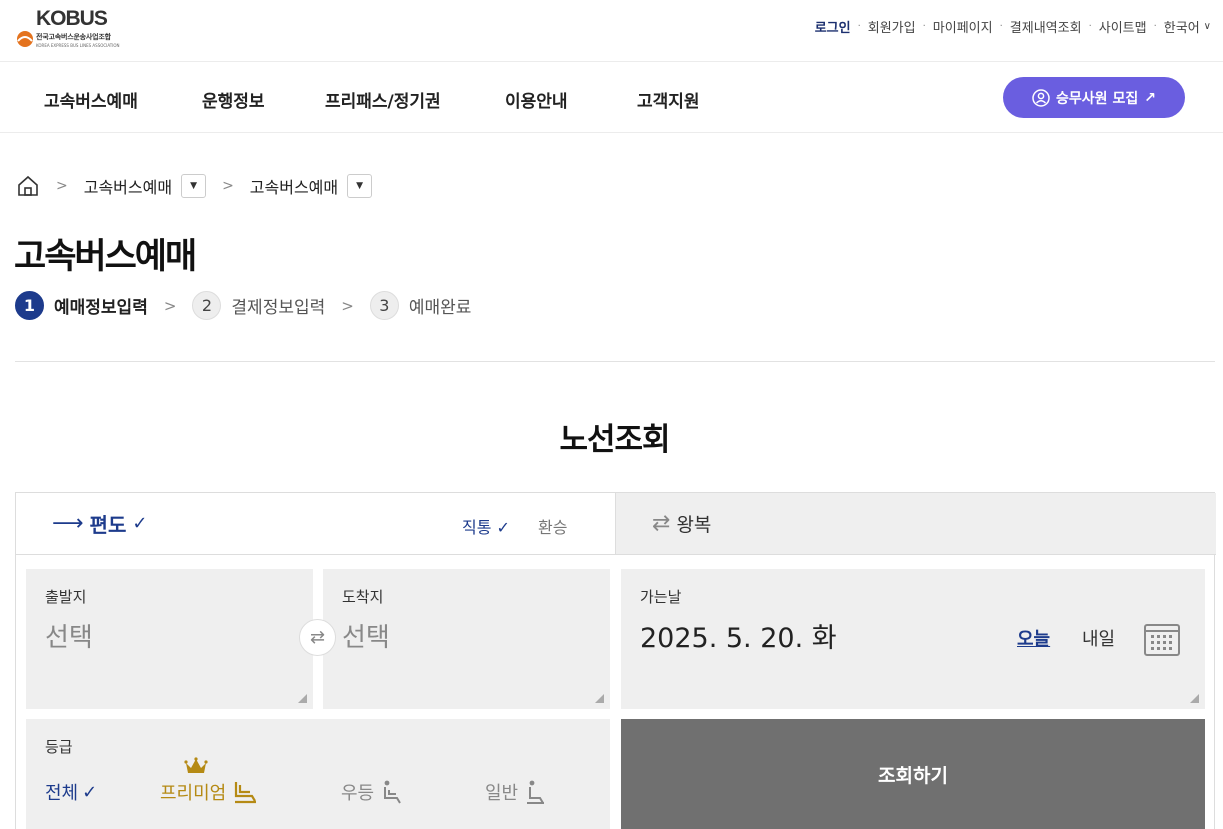  What do you see at coordinates (614, 440) in the screenshot?
I see `section-title: 노선조회` at bounding box center [614, 440].